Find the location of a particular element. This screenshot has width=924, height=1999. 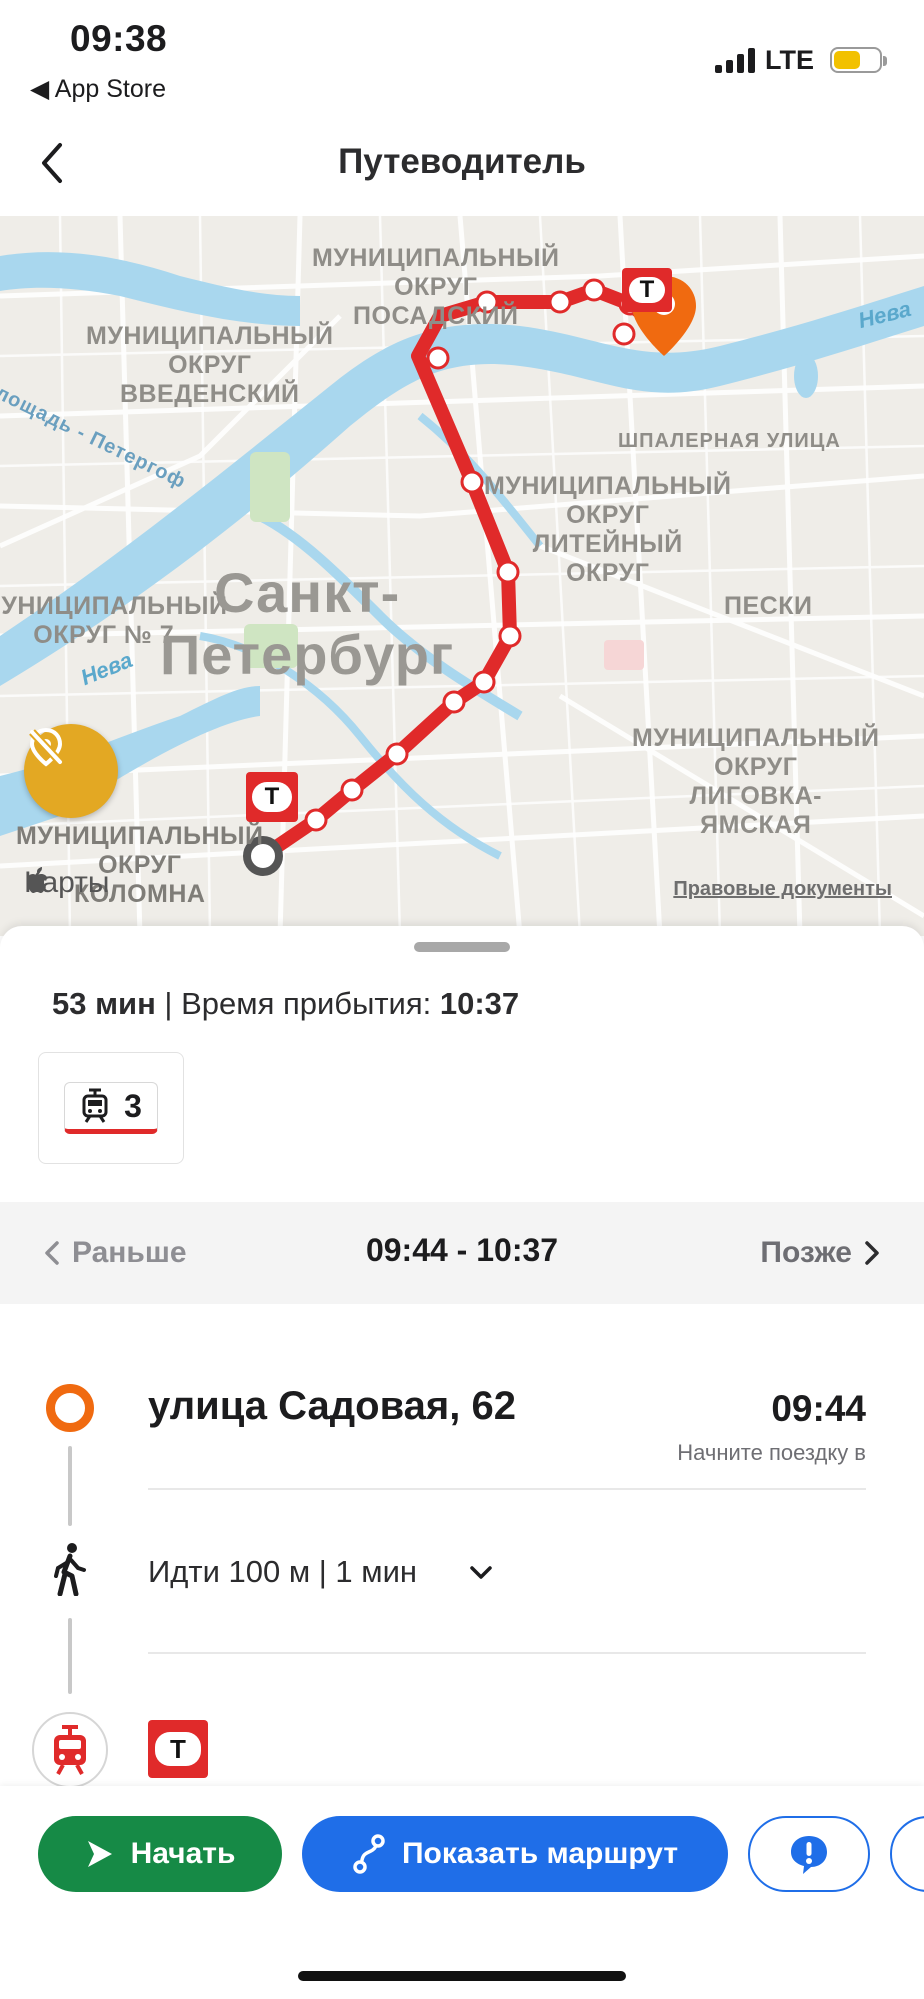

tram-line-chip: 3 is located at coordinates (111, 1108).